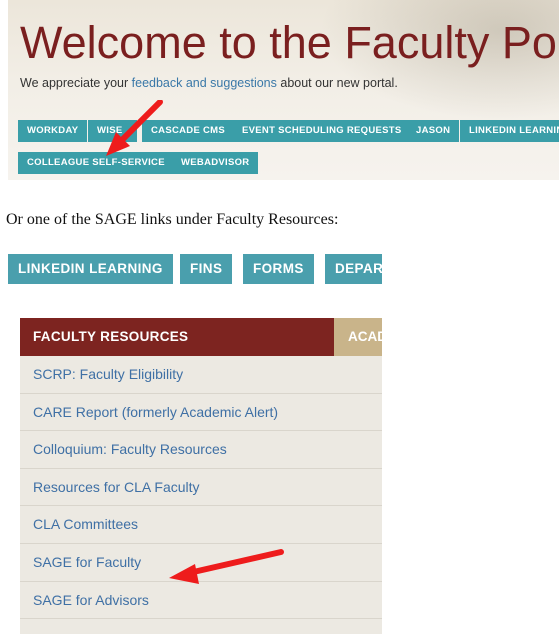 The height and width of the screenshot is (640, 559). What do you see at coordinates (289, 42) in the screenshot?
I see `page-title: Welcome to the Faculty Portal` at bounding box center [289, 42].